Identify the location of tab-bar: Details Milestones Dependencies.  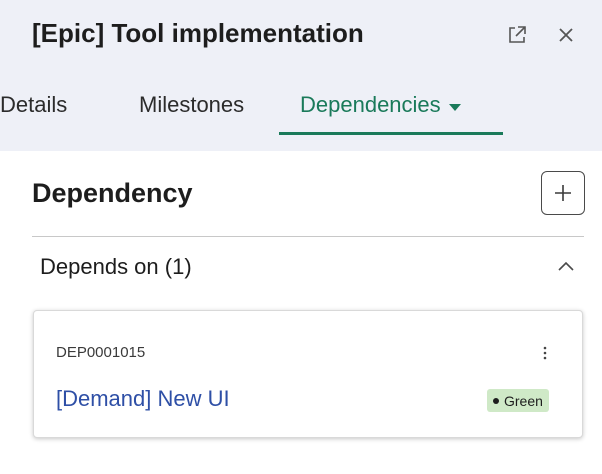
(301, 114).